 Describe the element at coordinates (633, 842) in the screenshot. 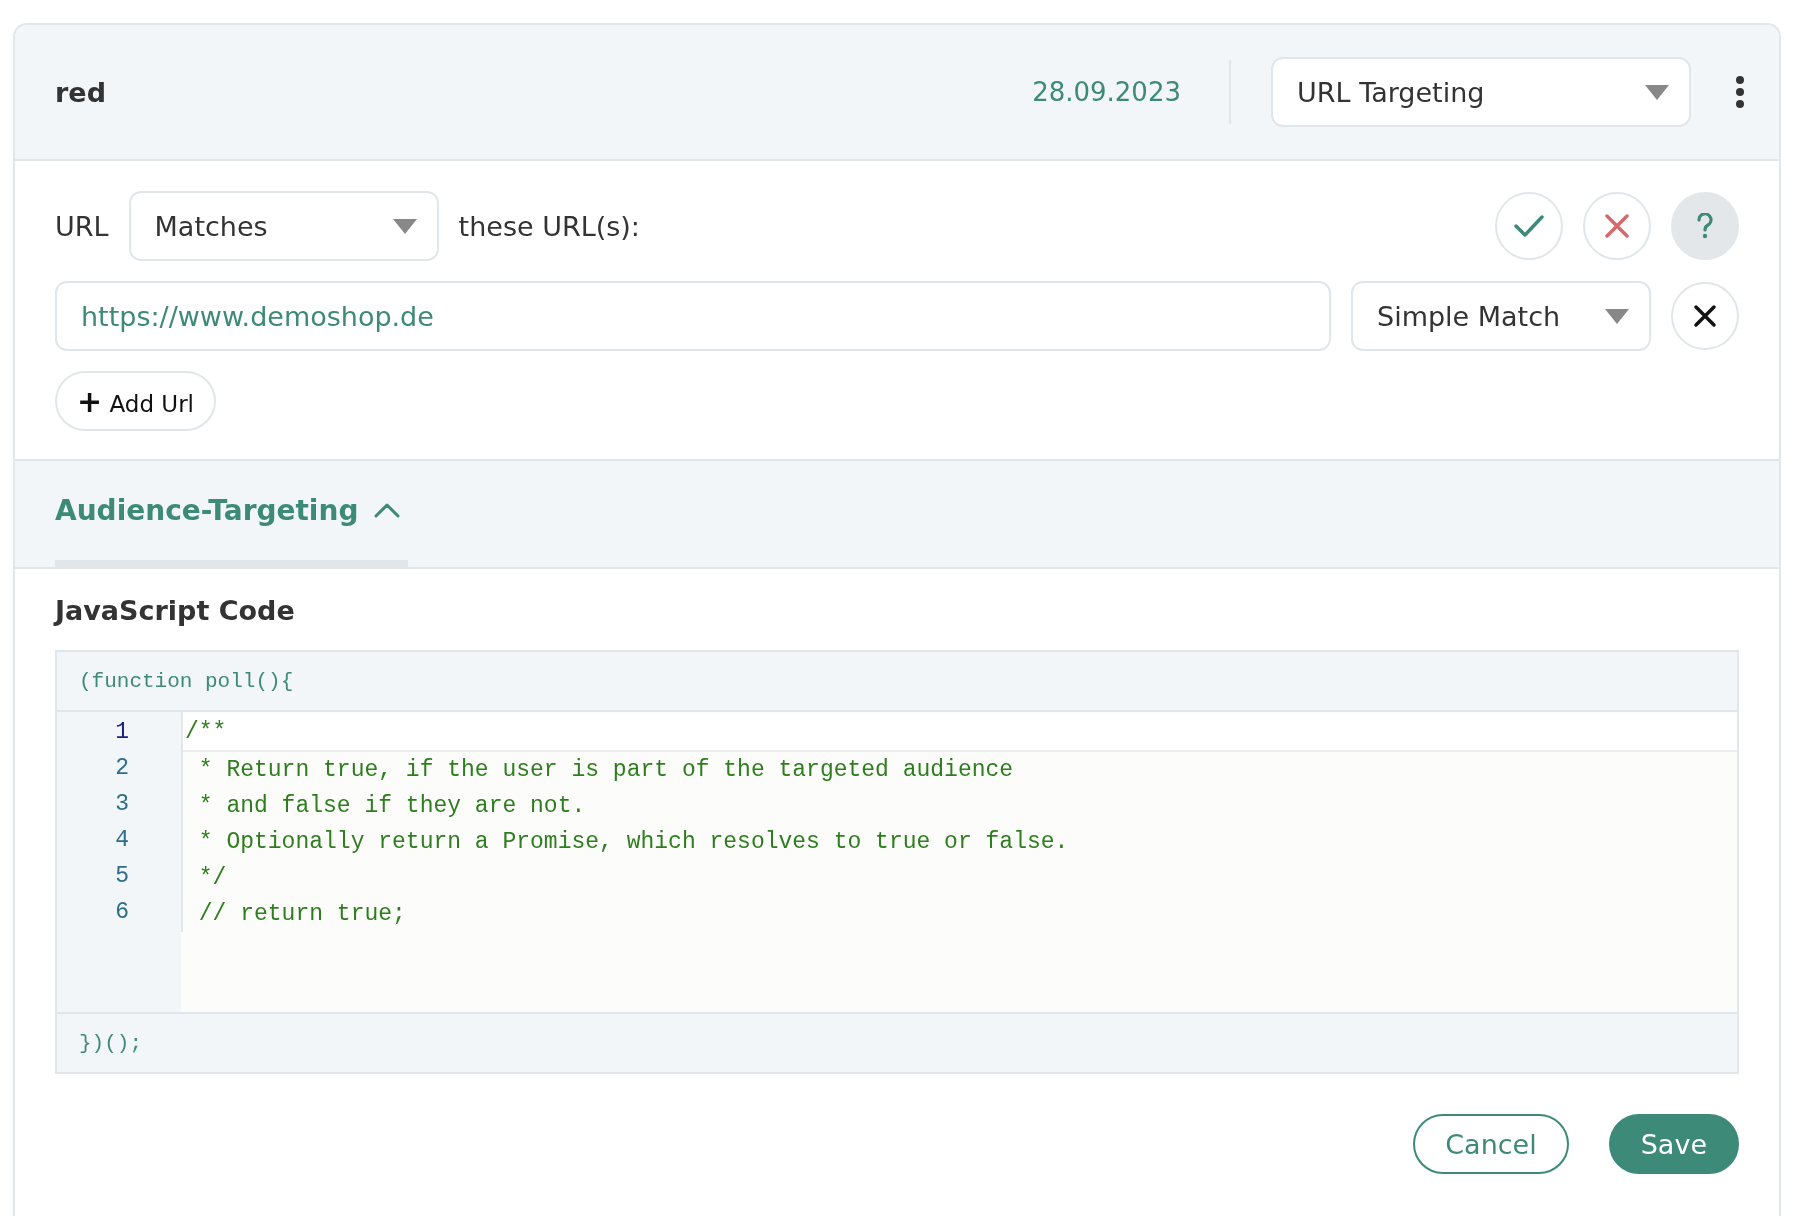

I see `code-line: * Optionally return a Promise, which resolves to true or false.` at that location.